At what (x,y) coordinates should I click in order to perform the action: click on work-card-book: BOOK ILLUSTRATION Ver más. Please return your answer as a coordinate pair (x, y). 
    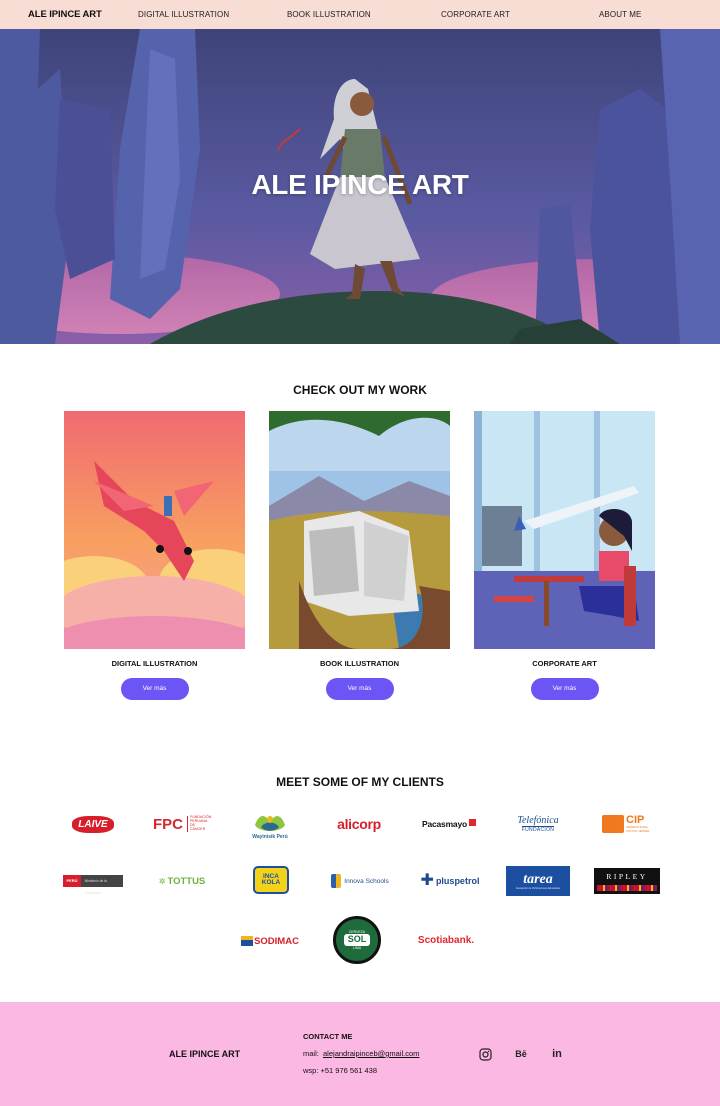
    Looking at the image, I should click on (359, 555).